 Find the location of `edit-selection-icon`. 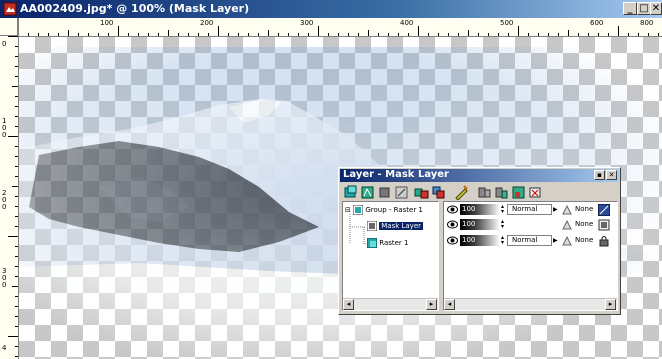

edit-selection-icon is located at coordinates (461, 192).